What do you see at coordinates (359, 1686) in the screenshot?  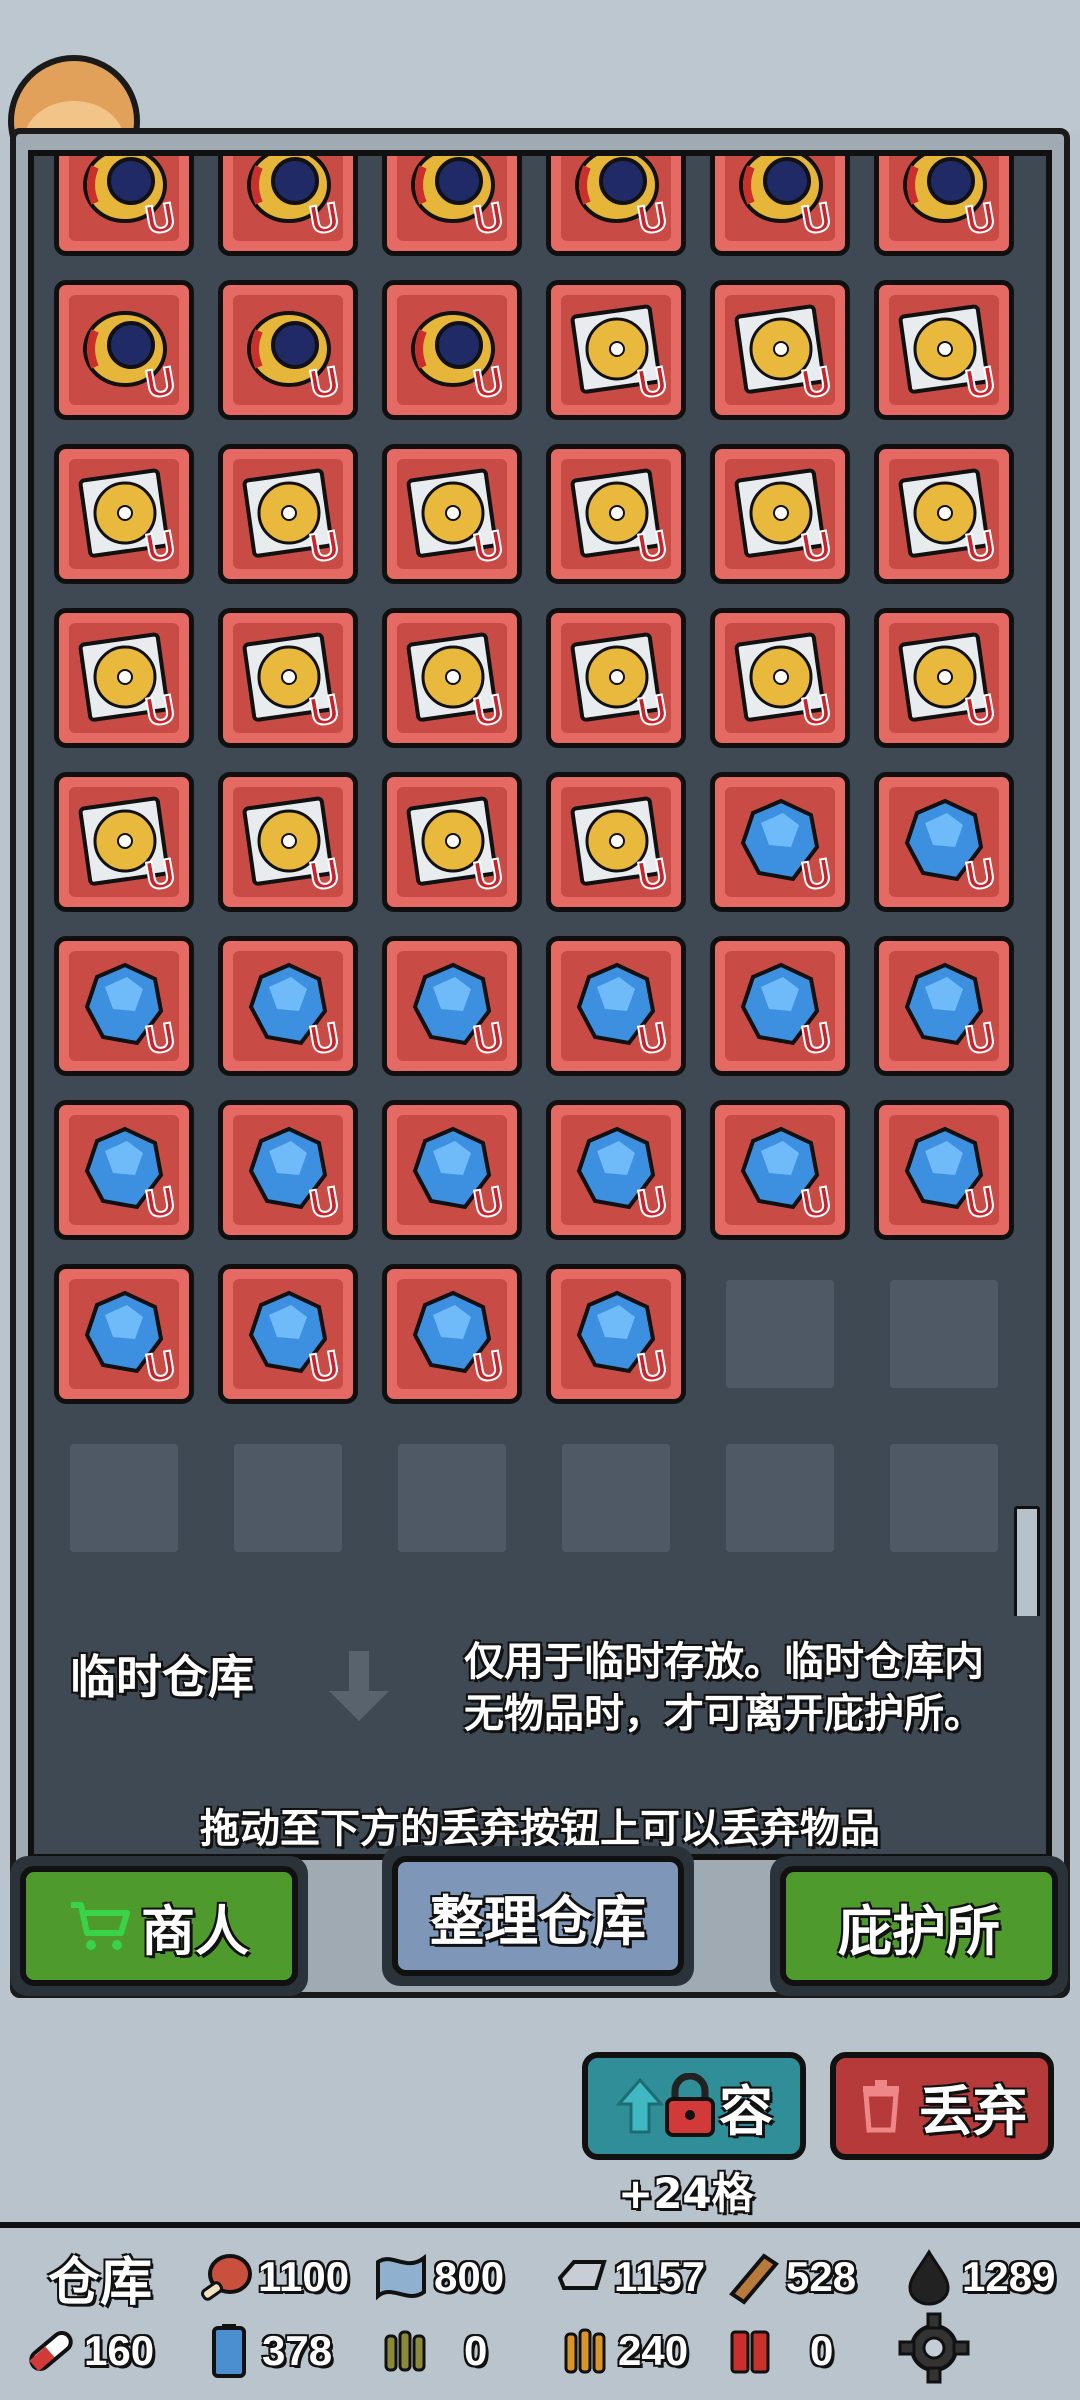 I see `down-arrow-icon` at bounding box center [359, 1686].